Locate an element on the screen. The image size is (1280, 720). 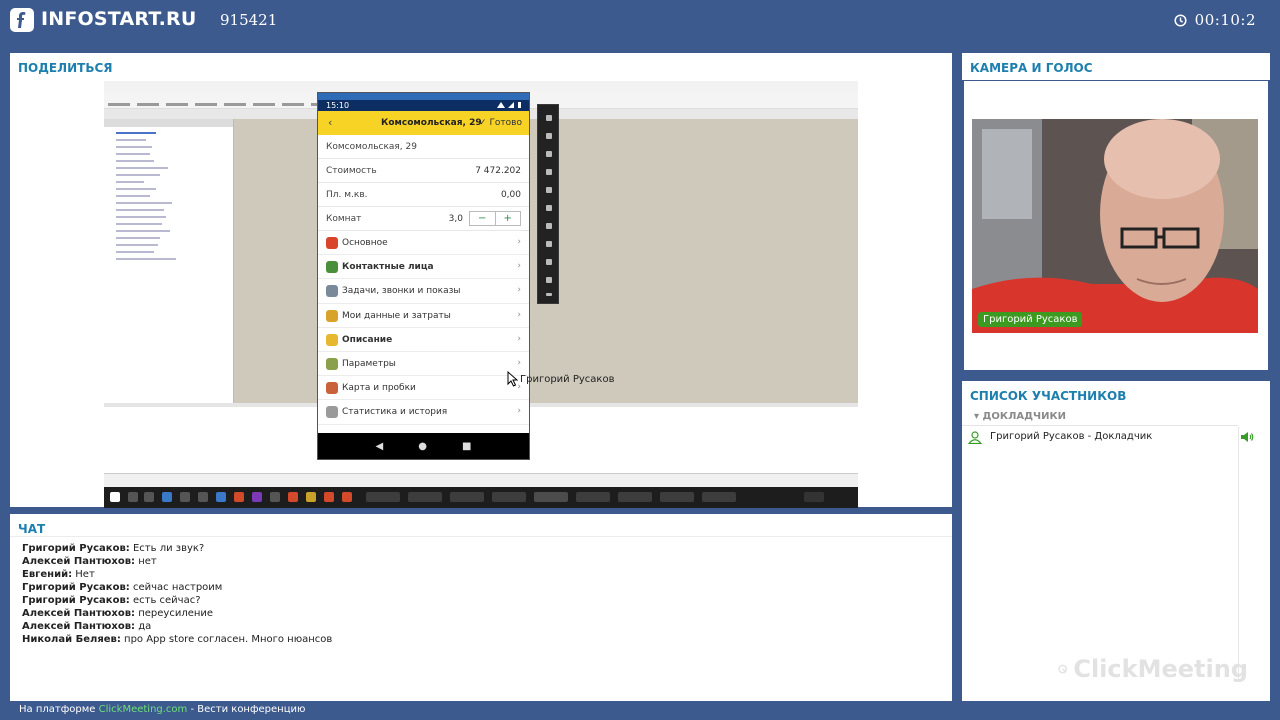
phone-menu-item: Основное › is located at coordinates (423, 243).